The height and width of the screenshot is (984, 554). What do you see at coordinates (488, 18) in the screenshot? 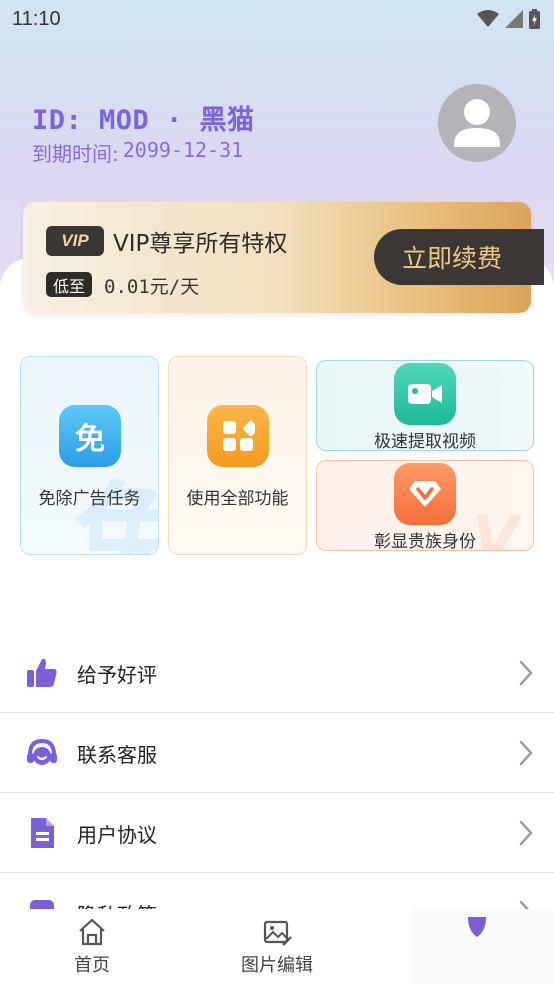
I see `wifi-icon` at bounding box center [488, 18].